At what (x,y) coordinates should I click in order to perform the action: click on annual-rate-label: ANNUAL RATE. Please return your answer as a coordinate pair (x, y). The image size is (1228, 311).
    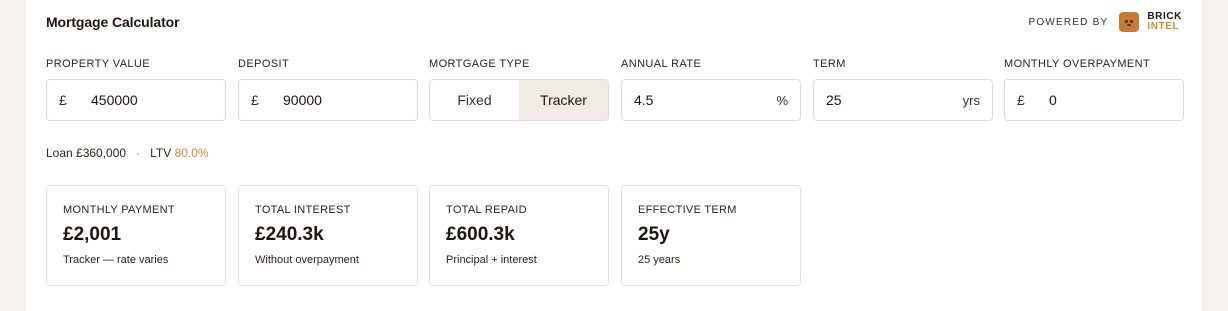
    Looking at the image, I should click on (661, 64).